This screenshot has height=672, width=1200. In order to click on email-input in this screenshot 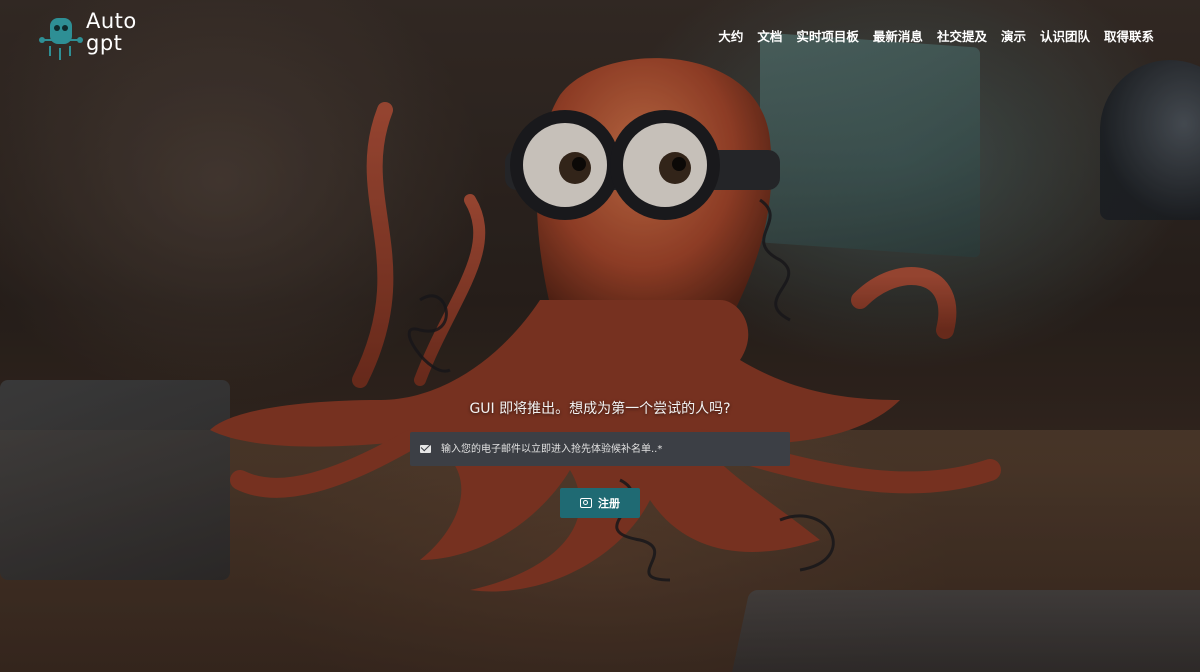, I will do `click(609, 449)`.